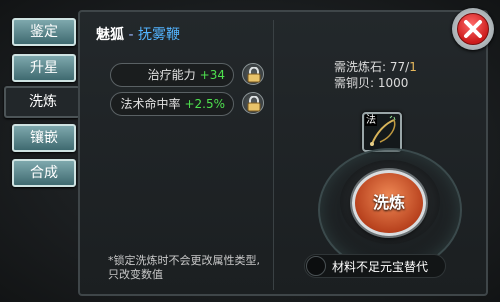  I want to click on item-title: 魅狐 - 抚雾鞭, so click(138, 34).